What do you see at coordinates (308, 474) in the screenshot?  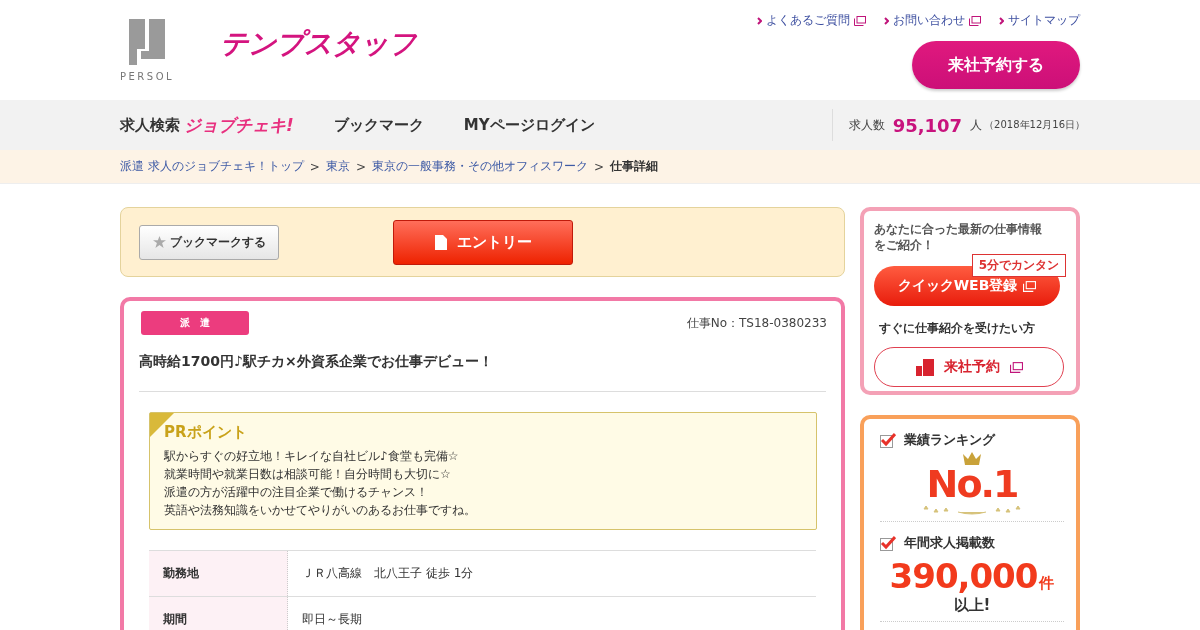 I see `pr-text: 就業時間や就業日数は相談可能！自分時間も大切に☆` at bounding box center [308, 474].